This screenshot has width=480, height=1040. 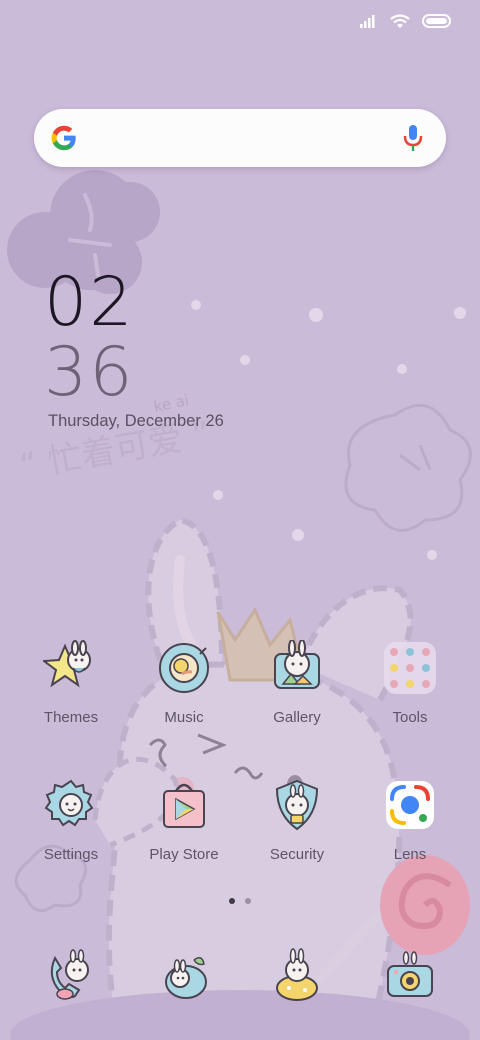 I want to click on browser-icon, so click(x=297, y=976).